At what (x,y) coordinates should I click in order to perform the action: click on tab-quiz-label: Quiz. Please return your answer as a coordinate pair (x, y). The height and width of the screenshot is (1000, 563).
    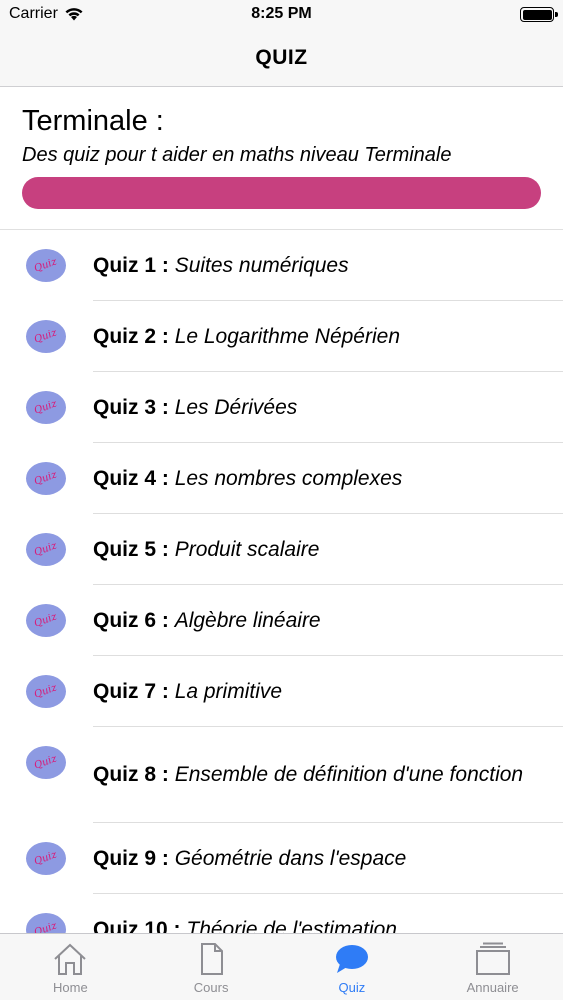
    Looking at the image, I should click on (352, 987).